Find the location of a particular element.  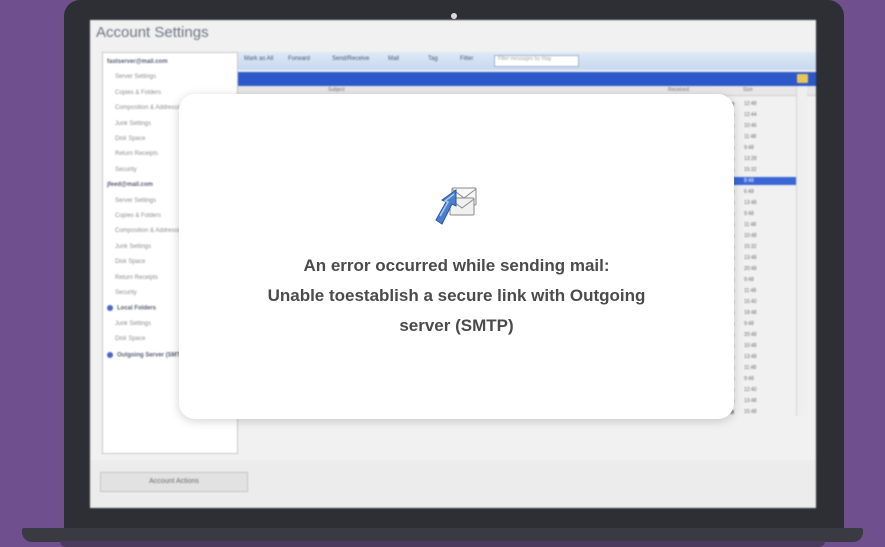

table-row: 8:48 is located at coordinates (763, 181).